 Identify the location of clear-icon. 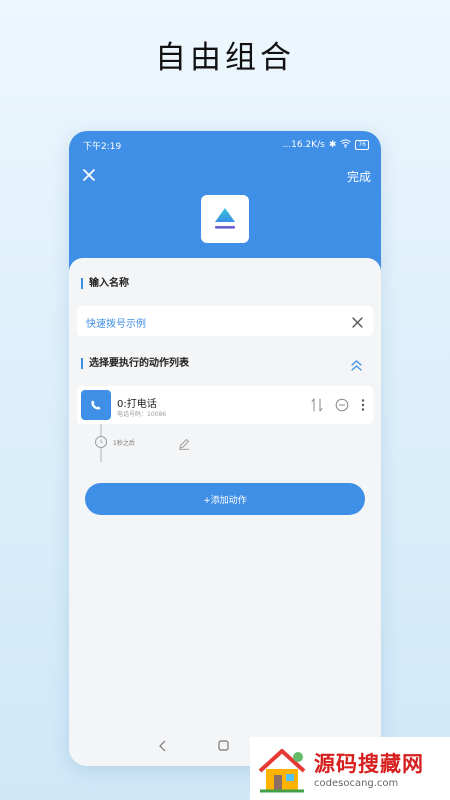
(357, 321).